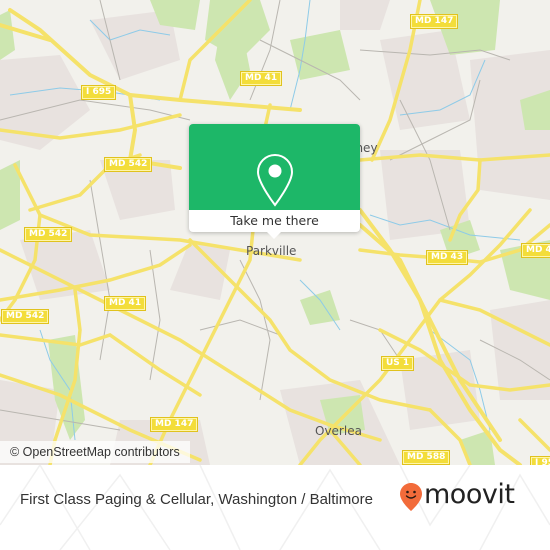 The width and height of the screenshot is (550, 550). Describe the element at coordinates (411, 497) in the screenshot. I see `moovit-smiley-pin-icon` at that location.